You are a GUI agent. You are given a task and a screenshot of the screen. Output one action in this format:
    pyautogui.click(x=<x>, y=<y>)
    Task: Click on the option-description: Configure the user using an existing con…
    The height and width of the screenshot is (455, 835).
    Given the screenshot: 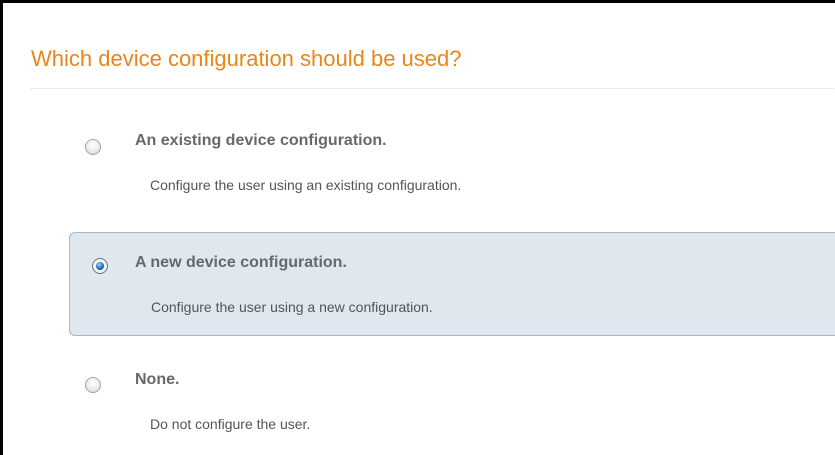 What is the action you would take?
    pyautogui.click(x=306, y=185)
    